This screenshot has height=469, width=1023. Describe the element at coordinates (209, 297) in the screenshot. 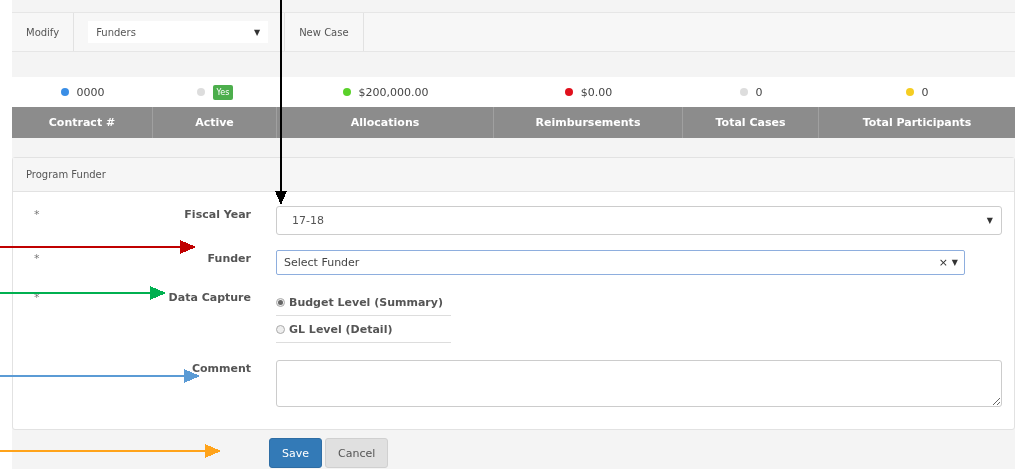

I see `field-label: Data Capture` at that location.